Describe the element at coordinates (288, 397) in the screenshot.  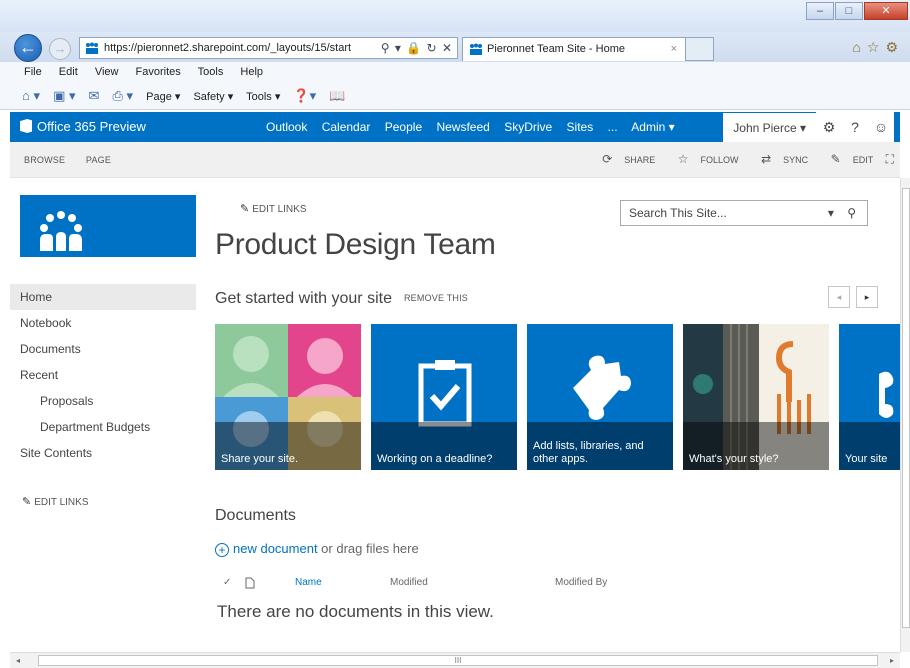
I see `tile-share-site: Share your site.` at that location.